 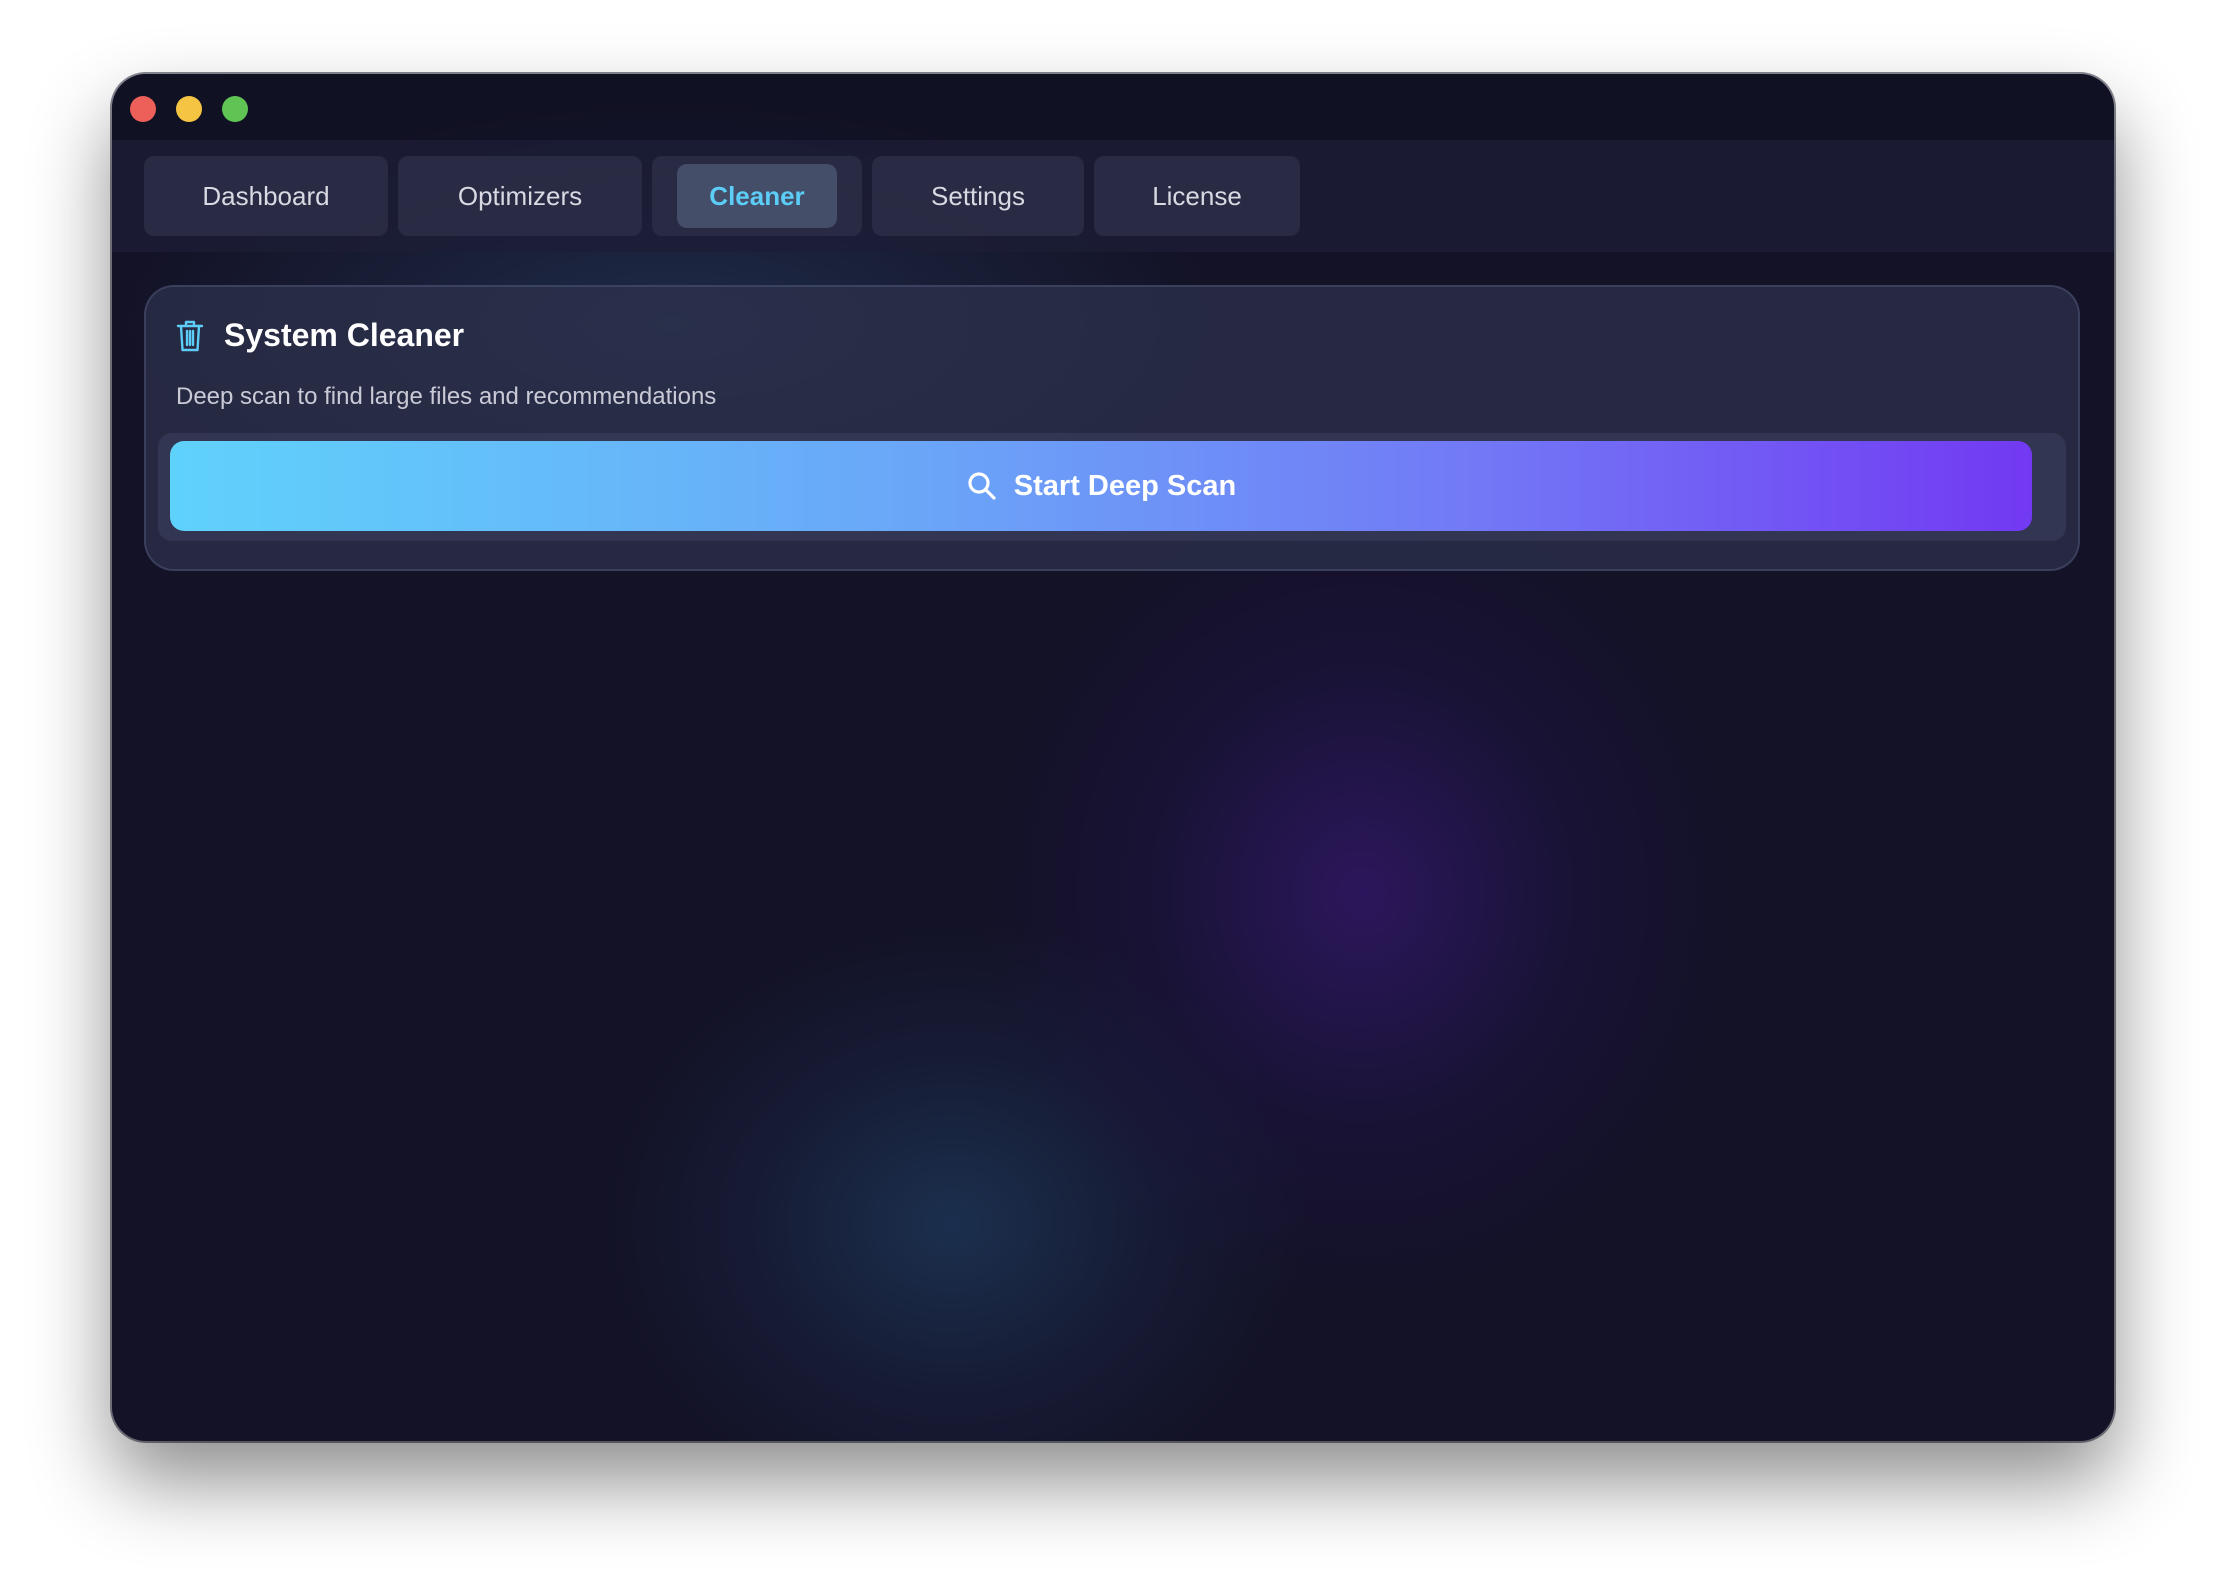 I want to click on tab-cleaner: Cleaner, so click(x=757, y=196).